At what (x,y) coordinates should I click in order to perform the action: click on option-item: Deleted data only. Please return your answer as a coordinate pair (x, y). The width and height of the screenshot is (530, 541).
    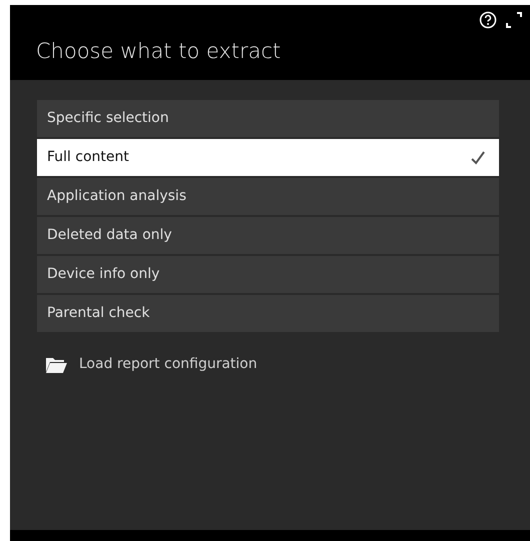
    Looking at the image, I should click on (268, 235).